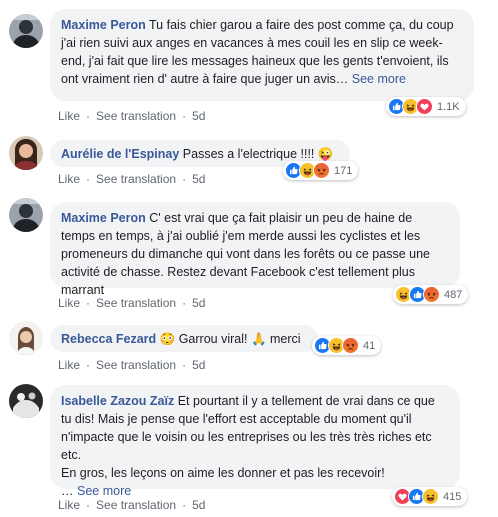 The width and height of the screenshot is (498, 517). What do you see at coordinates (258, 154) in the screenshot?
I see `comment-text: Passes a l'electrique !!!! 😜` at bounding box center [258, 154].